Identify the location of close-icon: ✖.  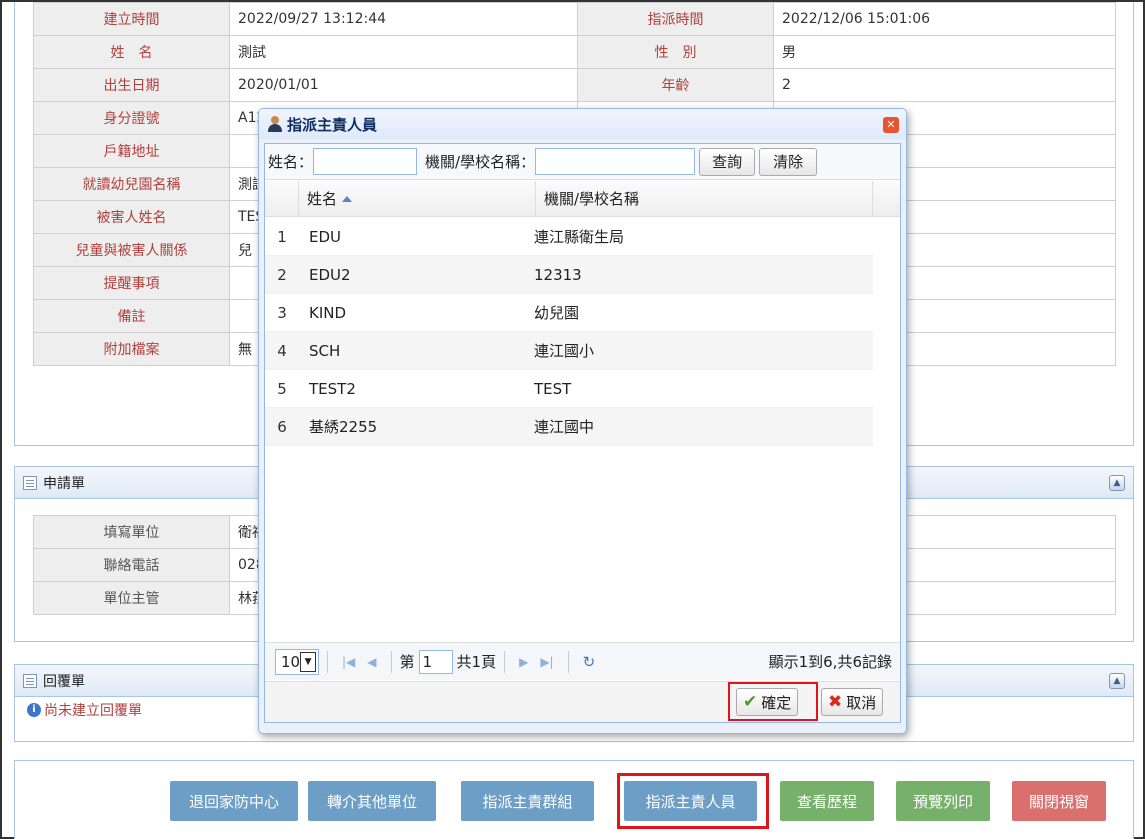
(835, 702).